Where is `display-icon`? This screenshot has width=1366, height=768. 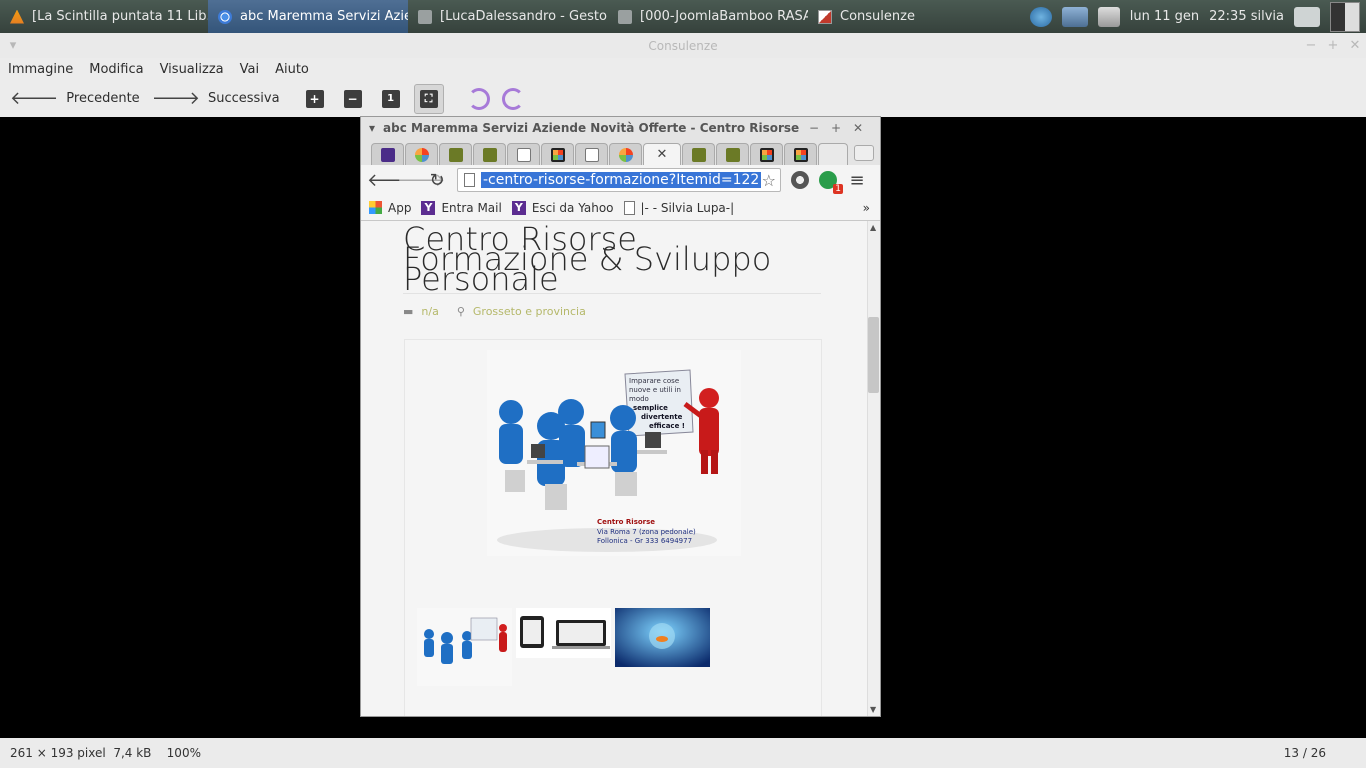 display-icon is located at coordinates (1074, 16).